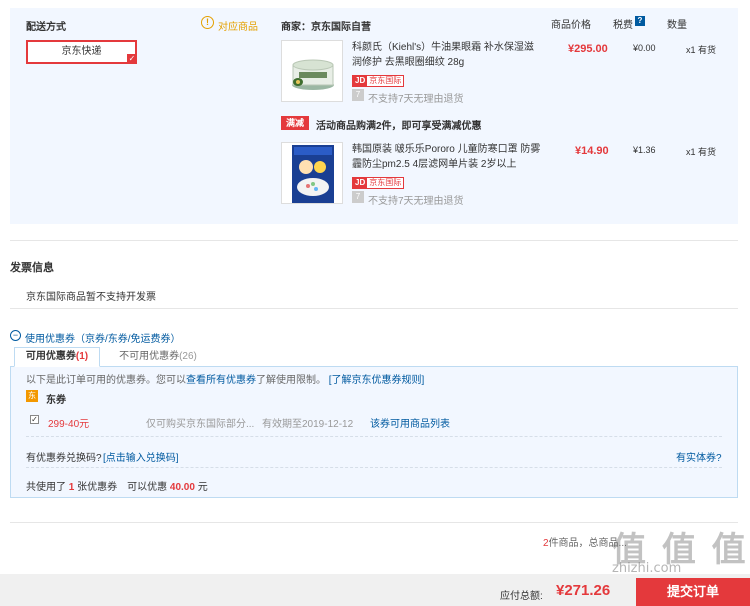  Describe the element at coordinates (188, 356) in the screenshot. I see `tab-count: (26)` at that location.